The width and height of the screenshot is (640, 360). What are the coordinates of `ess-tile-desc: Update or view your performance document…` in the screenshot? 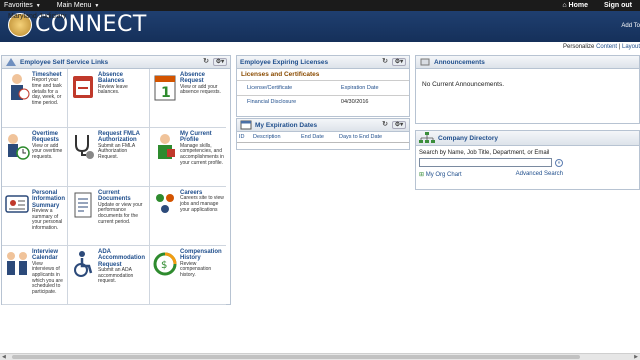 It's located at (120, 213).